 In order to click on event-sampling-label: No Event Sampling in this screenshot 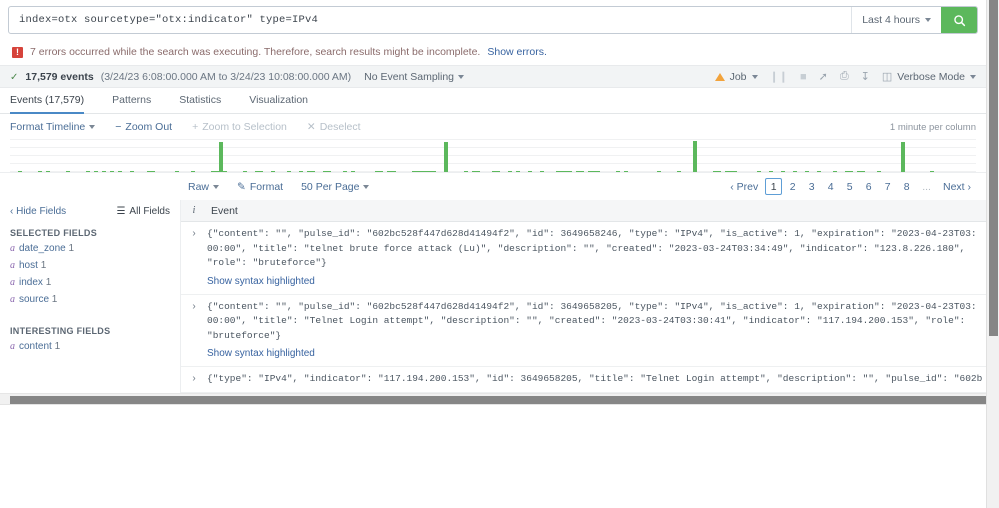, I will do `click(409, 76)`.